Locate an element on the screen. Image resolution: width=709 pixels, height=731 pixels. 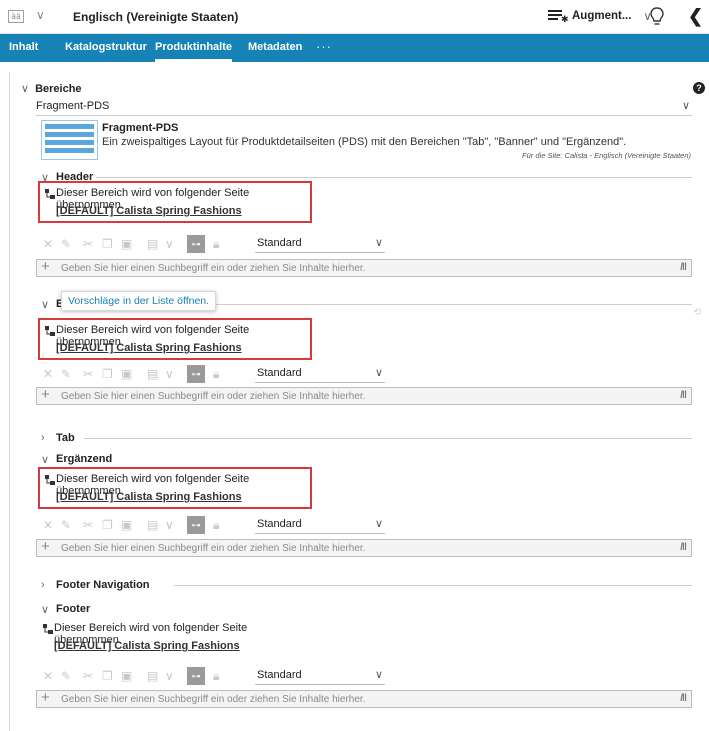
tab-katalogstruktur: Katalogstruktur is located at coordinates (106, 48).